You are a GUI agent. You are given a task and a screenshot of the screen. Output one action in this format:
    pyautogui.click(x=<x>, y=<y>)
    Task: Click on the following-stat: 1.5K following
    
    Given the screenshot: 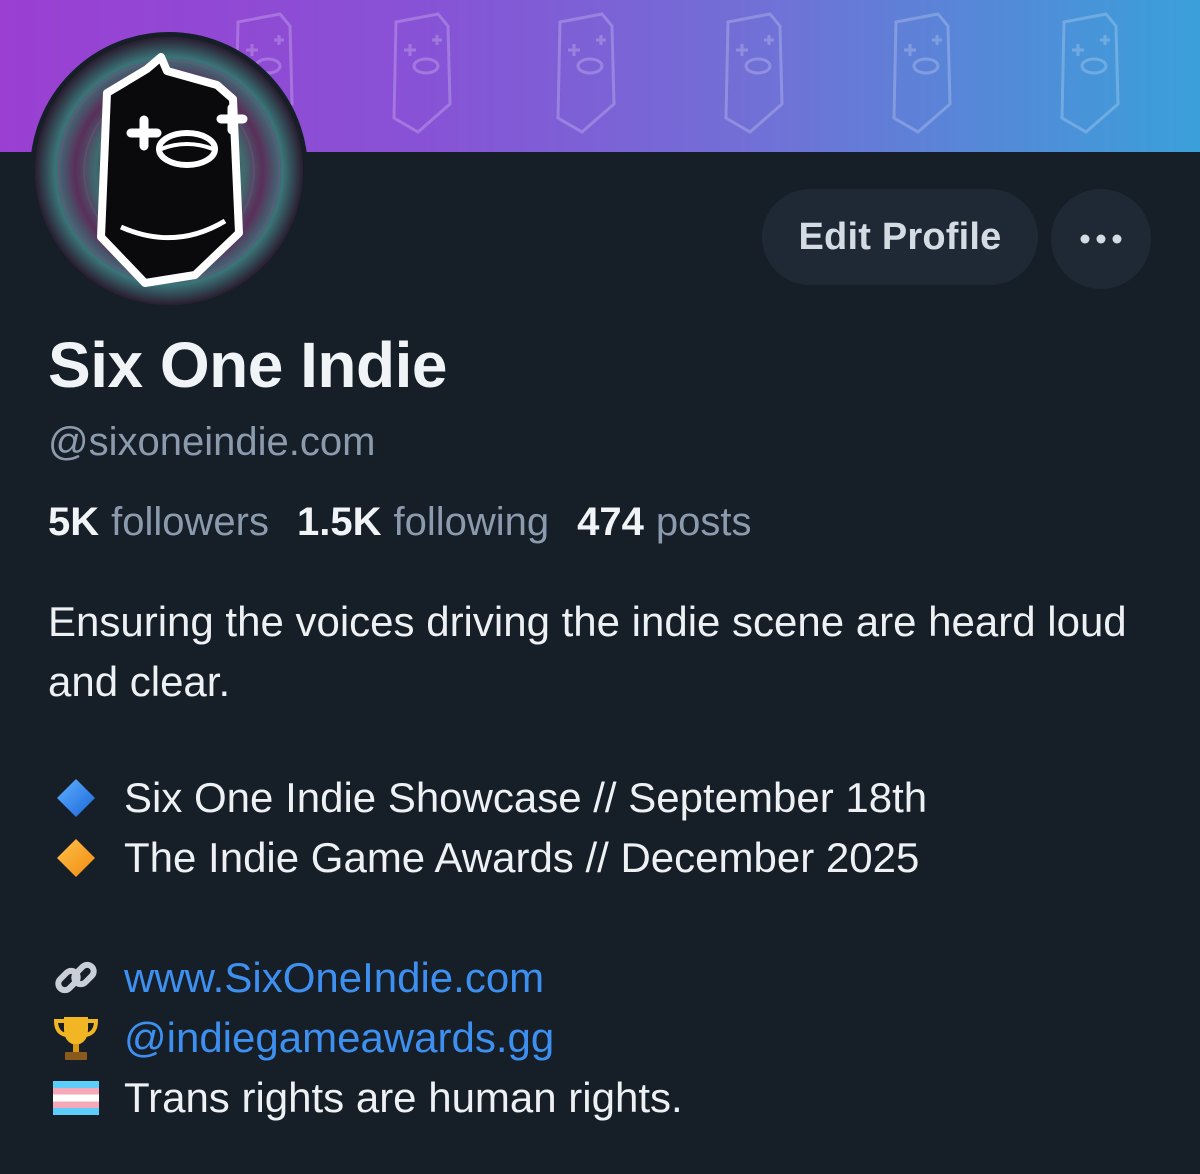 What is the action you would take?
    pyautogui.click(x=423, y=522)
    